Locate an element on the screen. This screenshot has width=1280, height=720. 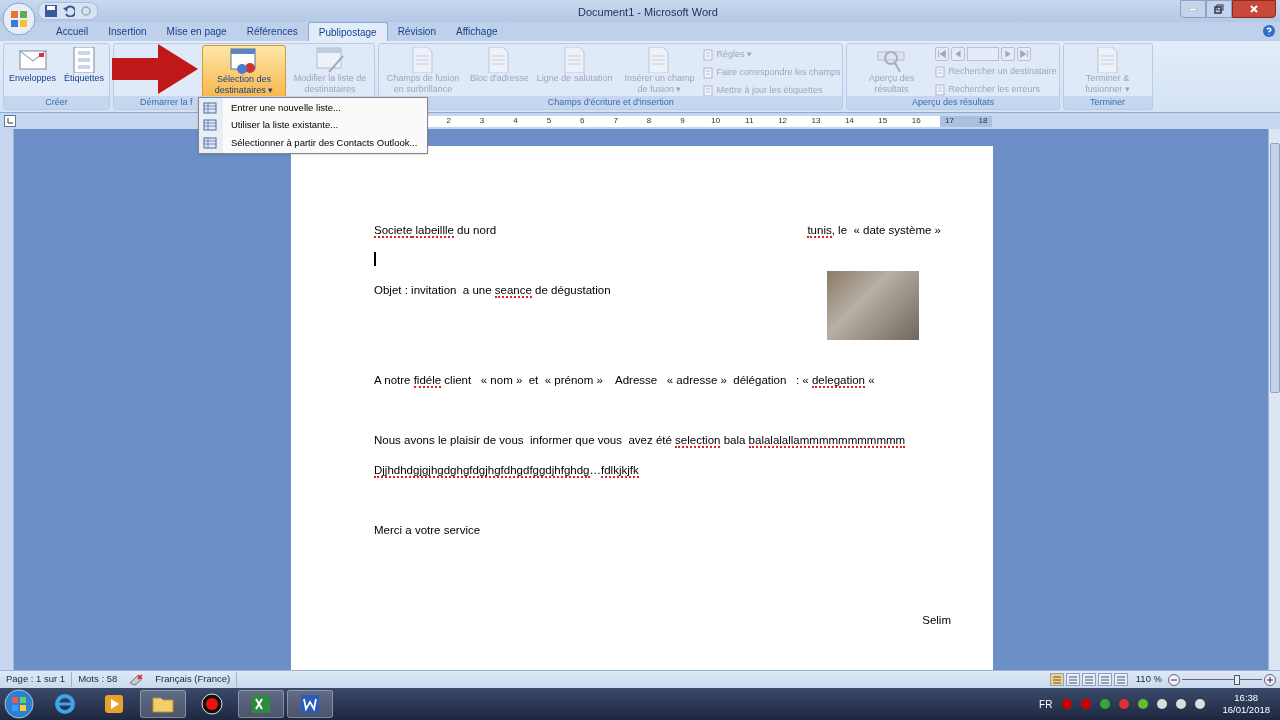
group-label: Aperçu des résultats is located at coordinates (953, 102).